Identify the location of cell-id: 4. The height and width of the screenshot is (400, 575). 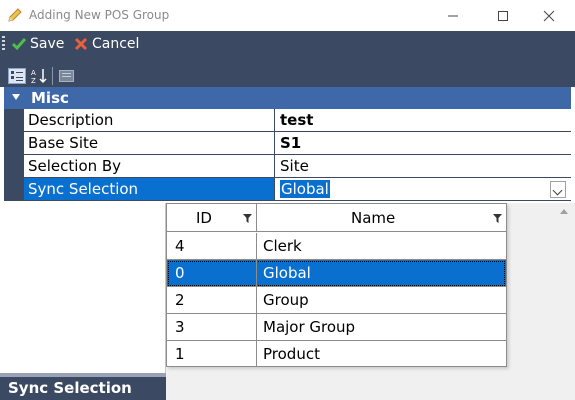
(212, 246).